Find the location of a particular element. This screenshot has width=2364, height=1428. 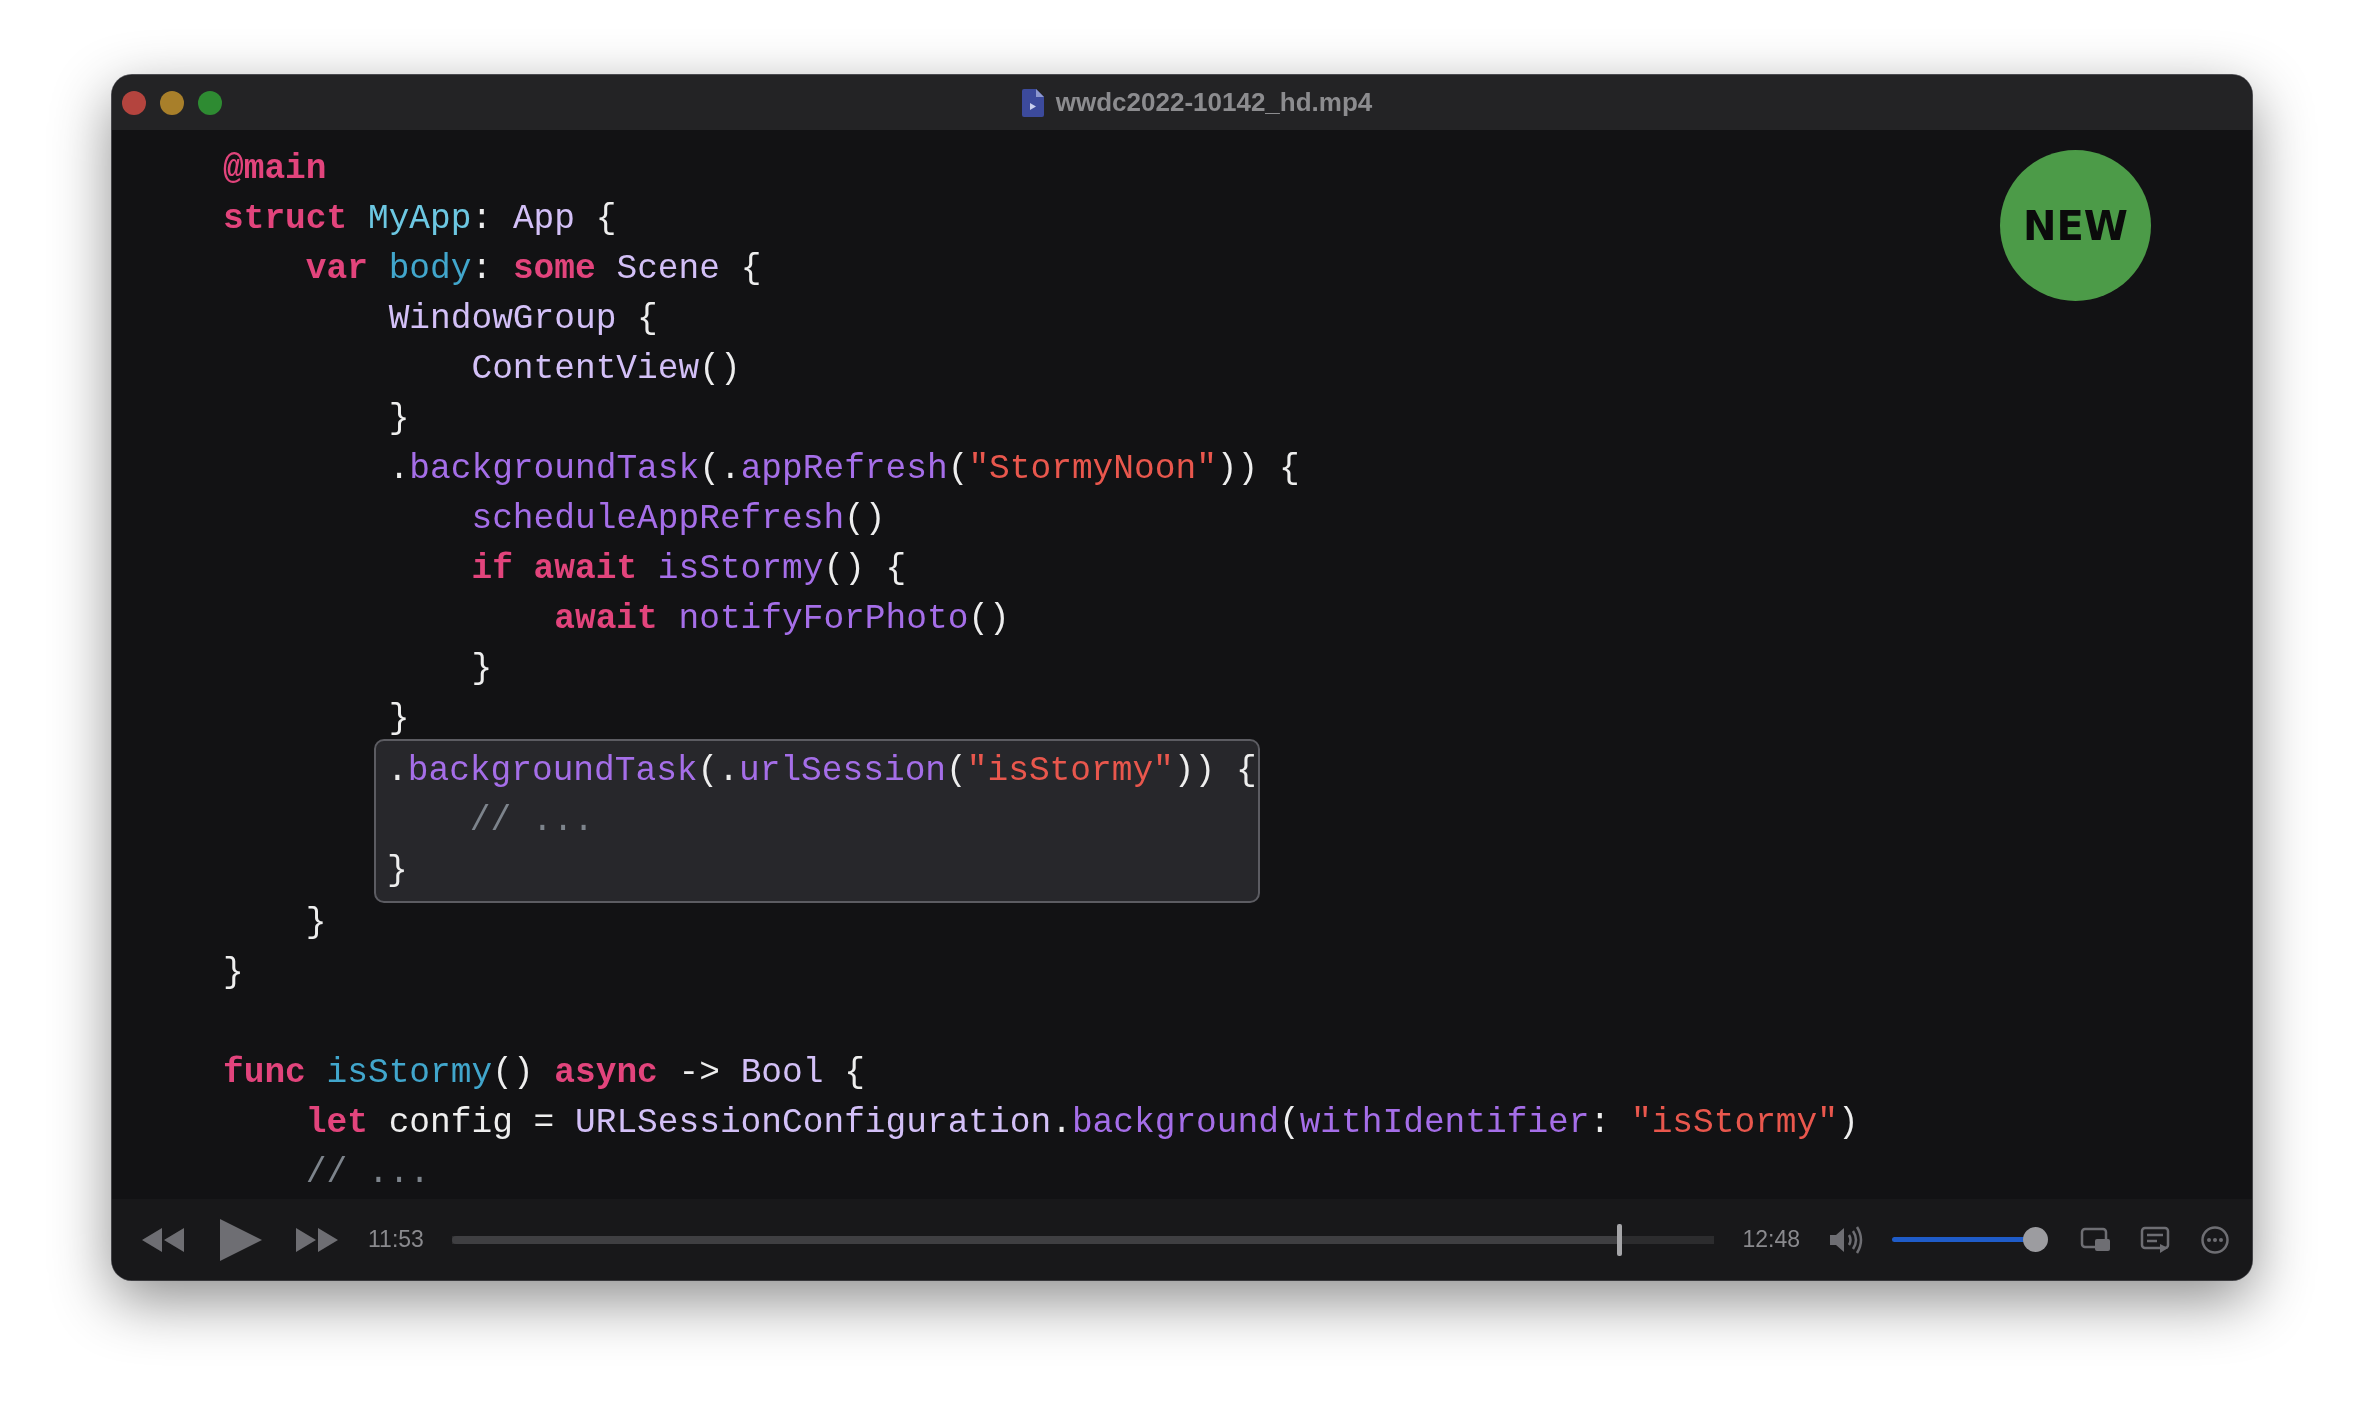

volume-knob is located at coordinates (2035, 1239).